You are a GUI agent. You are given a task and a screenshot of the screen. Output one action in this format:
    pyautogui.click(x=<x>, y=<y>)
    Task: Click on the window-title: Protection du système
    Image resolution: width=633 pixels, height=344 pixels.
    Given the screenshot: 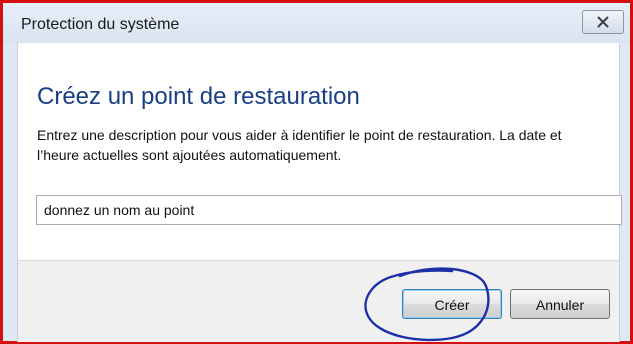 What is the action you would take?
    pyautogui.click(x=100, y=24)
    